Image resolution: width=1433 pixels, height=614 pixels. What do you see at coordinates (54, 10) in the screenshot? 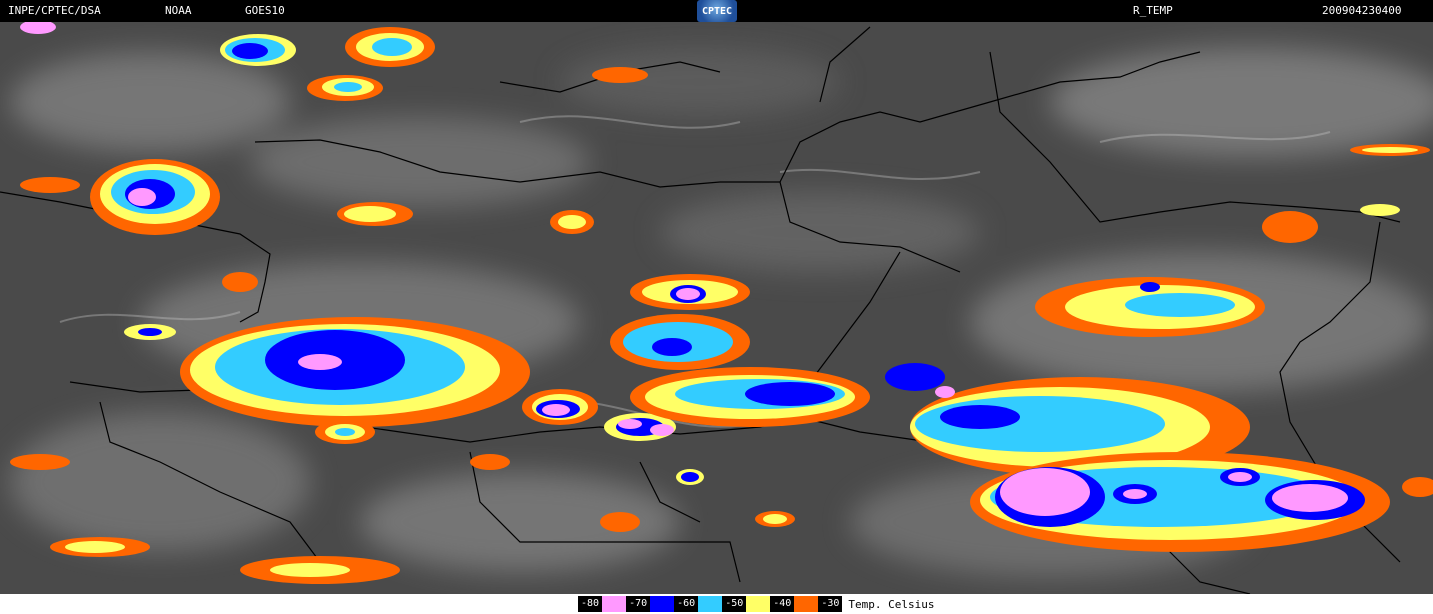
I see `institution-label: INPE/CPTEC/DSA` at bounding box center [54, 10].